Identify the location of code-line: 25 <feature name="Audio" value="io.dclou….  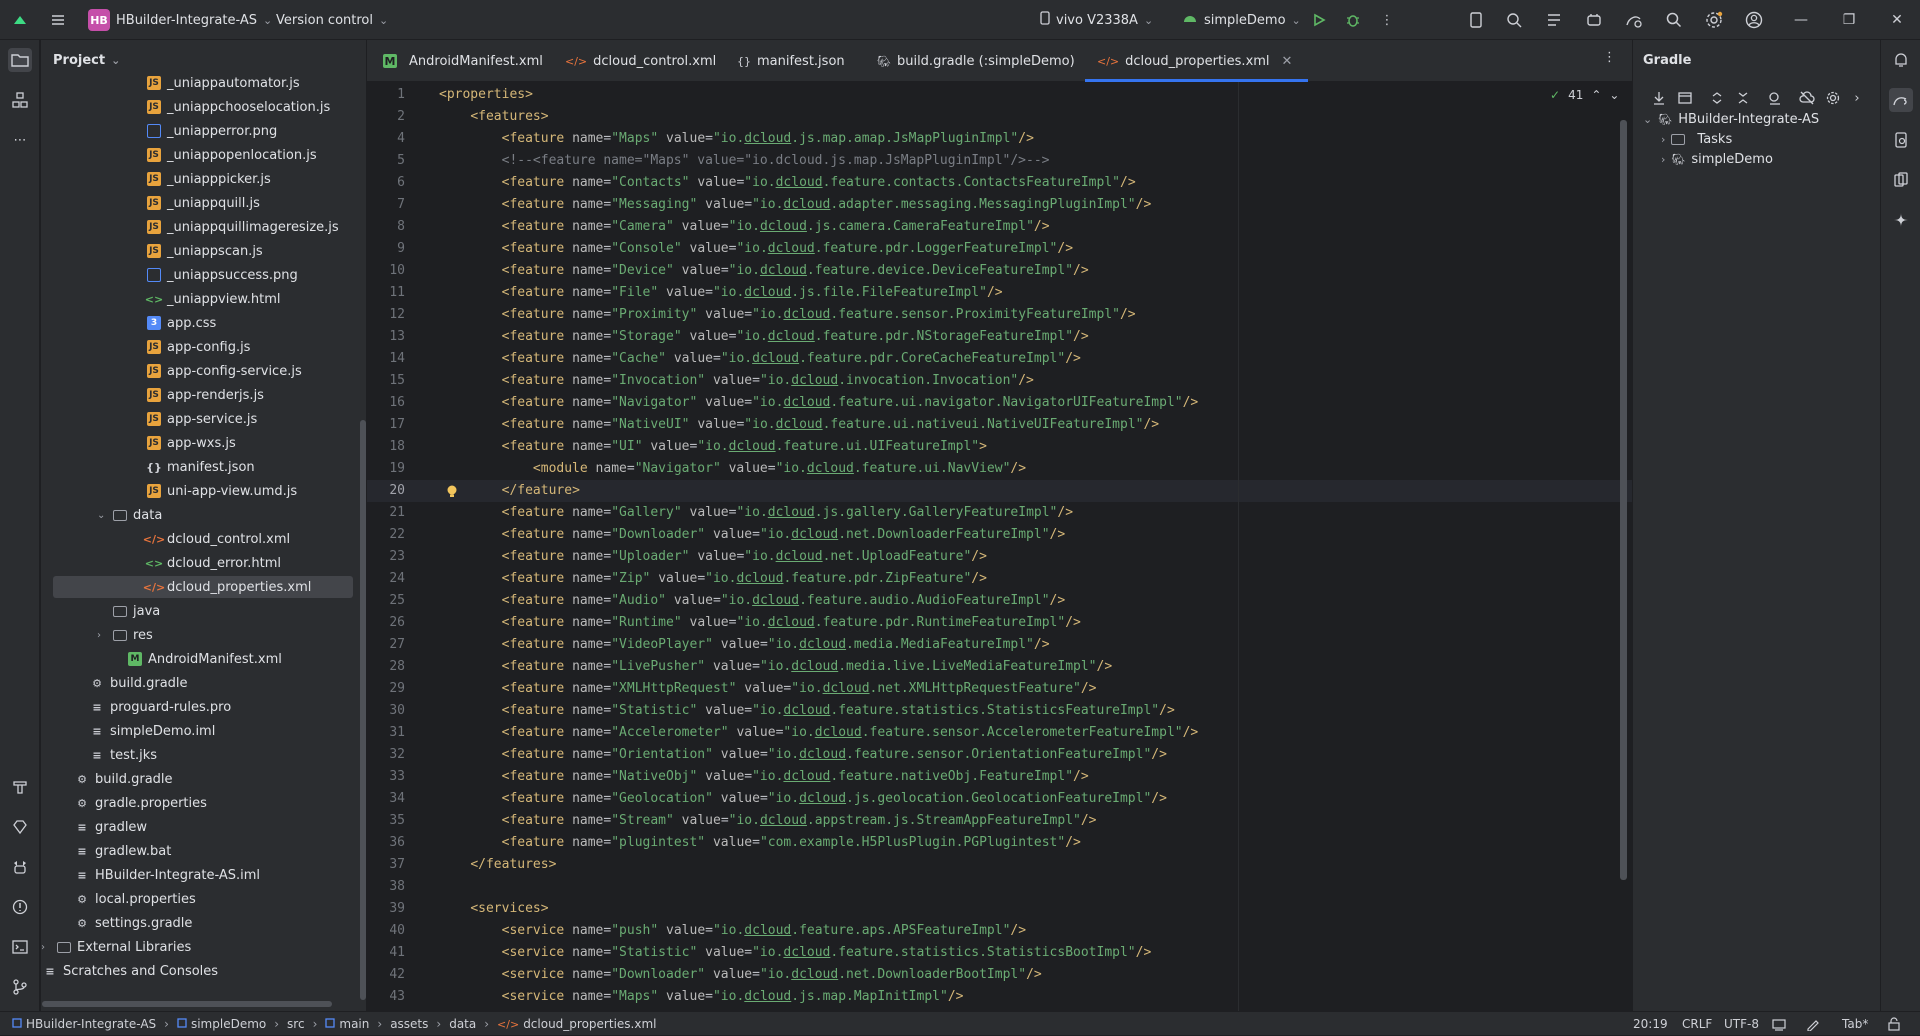
(999, 601).